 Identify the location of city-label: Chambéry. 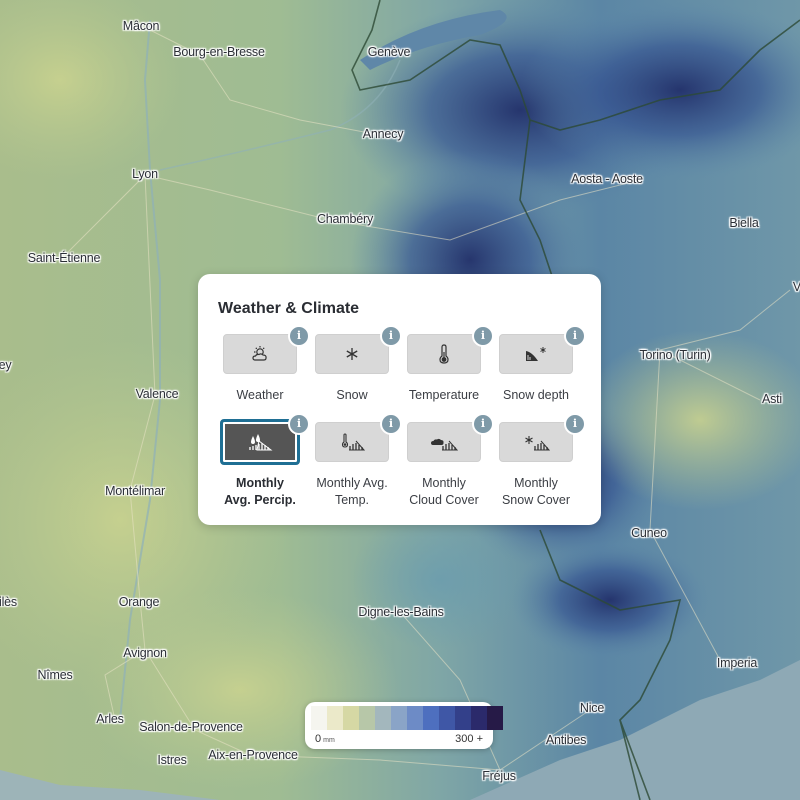
(345, 219).